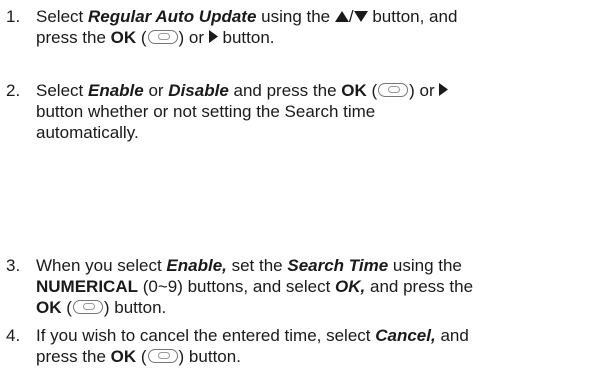 This screenshot has width=596, height=376. What do you see at coordinates (196, 265) in the screenshot?
I see `option-enable: Enable,` at bounding box center [196, 265].